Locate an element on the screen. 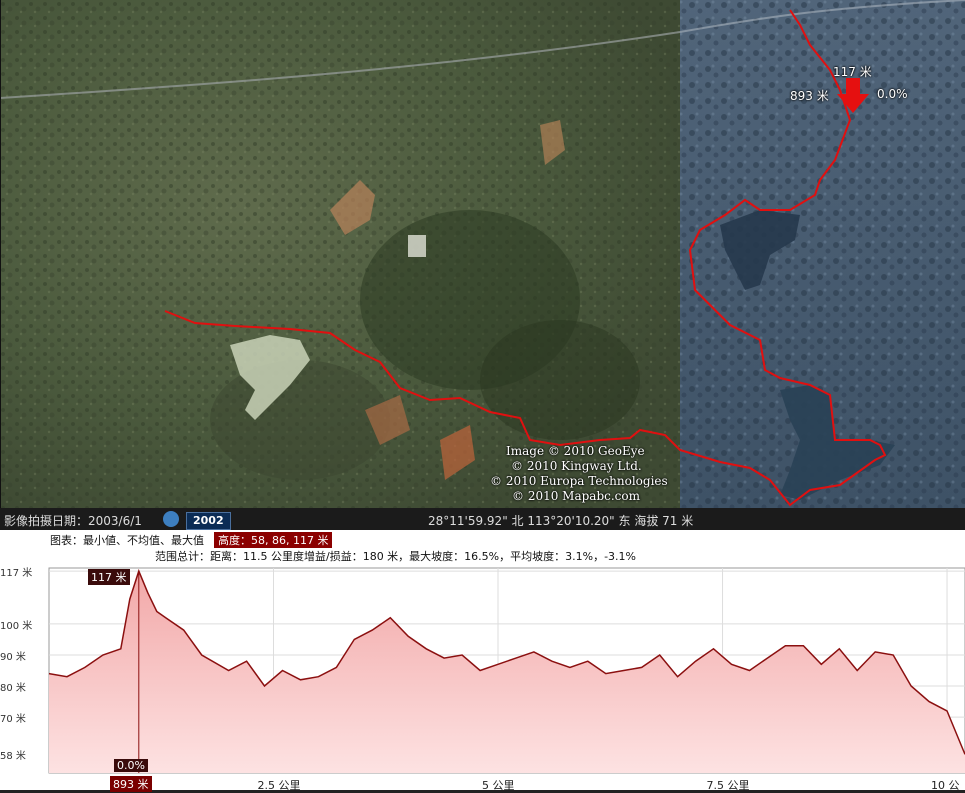  cursor-slope-label: 0.0% is located at coordinates (131, 765).